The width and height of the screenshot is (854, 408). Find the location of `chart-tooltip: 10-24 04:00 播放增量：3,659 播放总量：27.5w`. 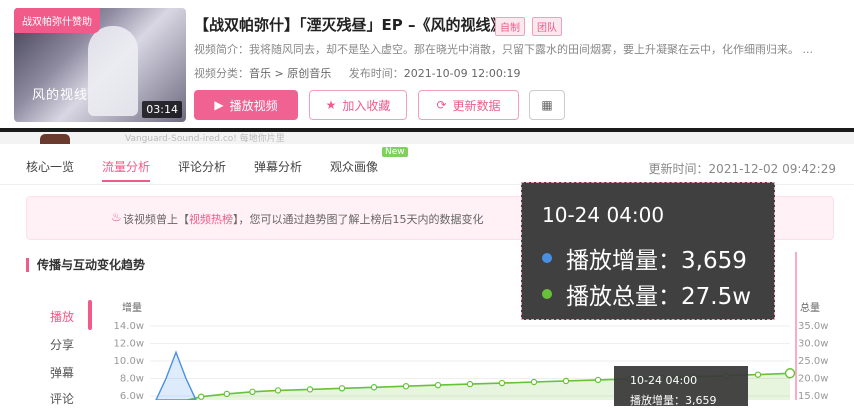

chart-tooltip: 10-24 04:00 播放增量：3,659 播放总量：27.5w is located at coordinates (648, 251).